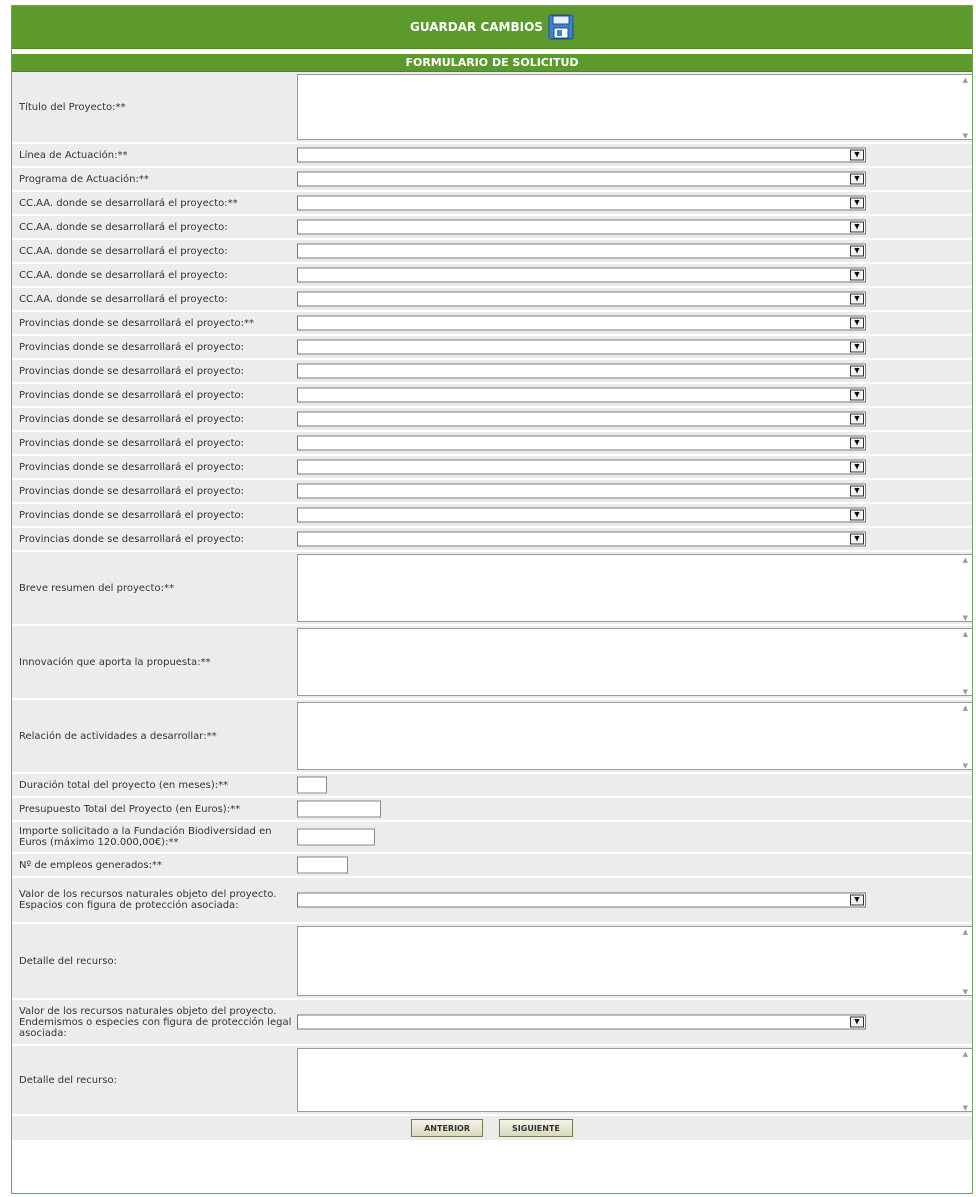 The width and height of the screenshot is (976, 1197). What do you see at coordinates (84, 179) in the screenshot?
I see `field-label: Programa de Actuación:**` at bounding box center [84, 179].